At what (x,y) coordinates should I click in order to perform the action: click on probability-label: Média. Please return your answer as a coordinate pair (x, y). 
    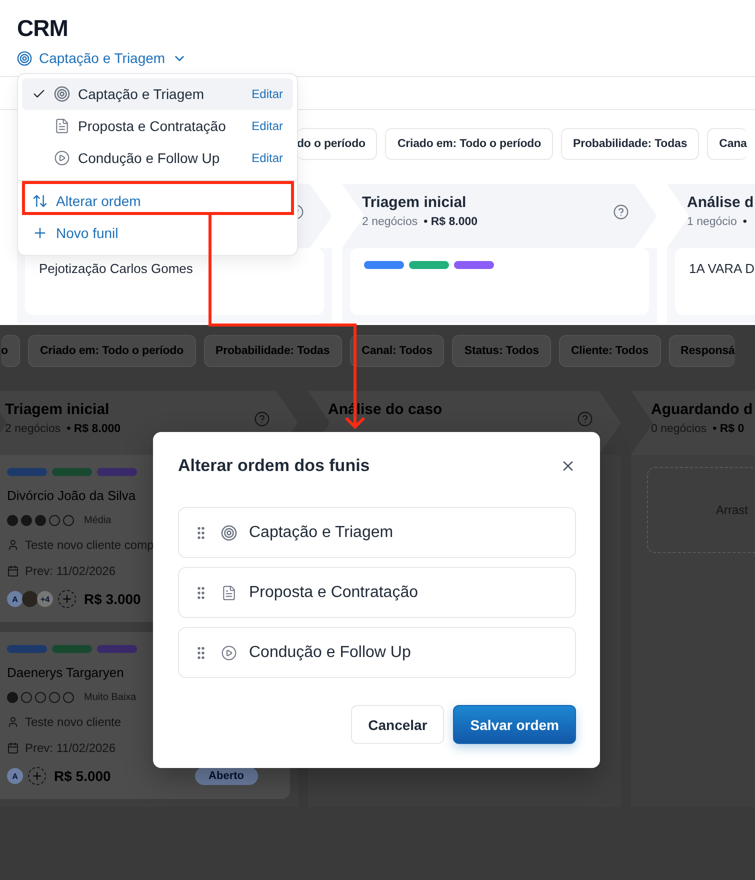
    Looking at the image, I should click on (98, 520).